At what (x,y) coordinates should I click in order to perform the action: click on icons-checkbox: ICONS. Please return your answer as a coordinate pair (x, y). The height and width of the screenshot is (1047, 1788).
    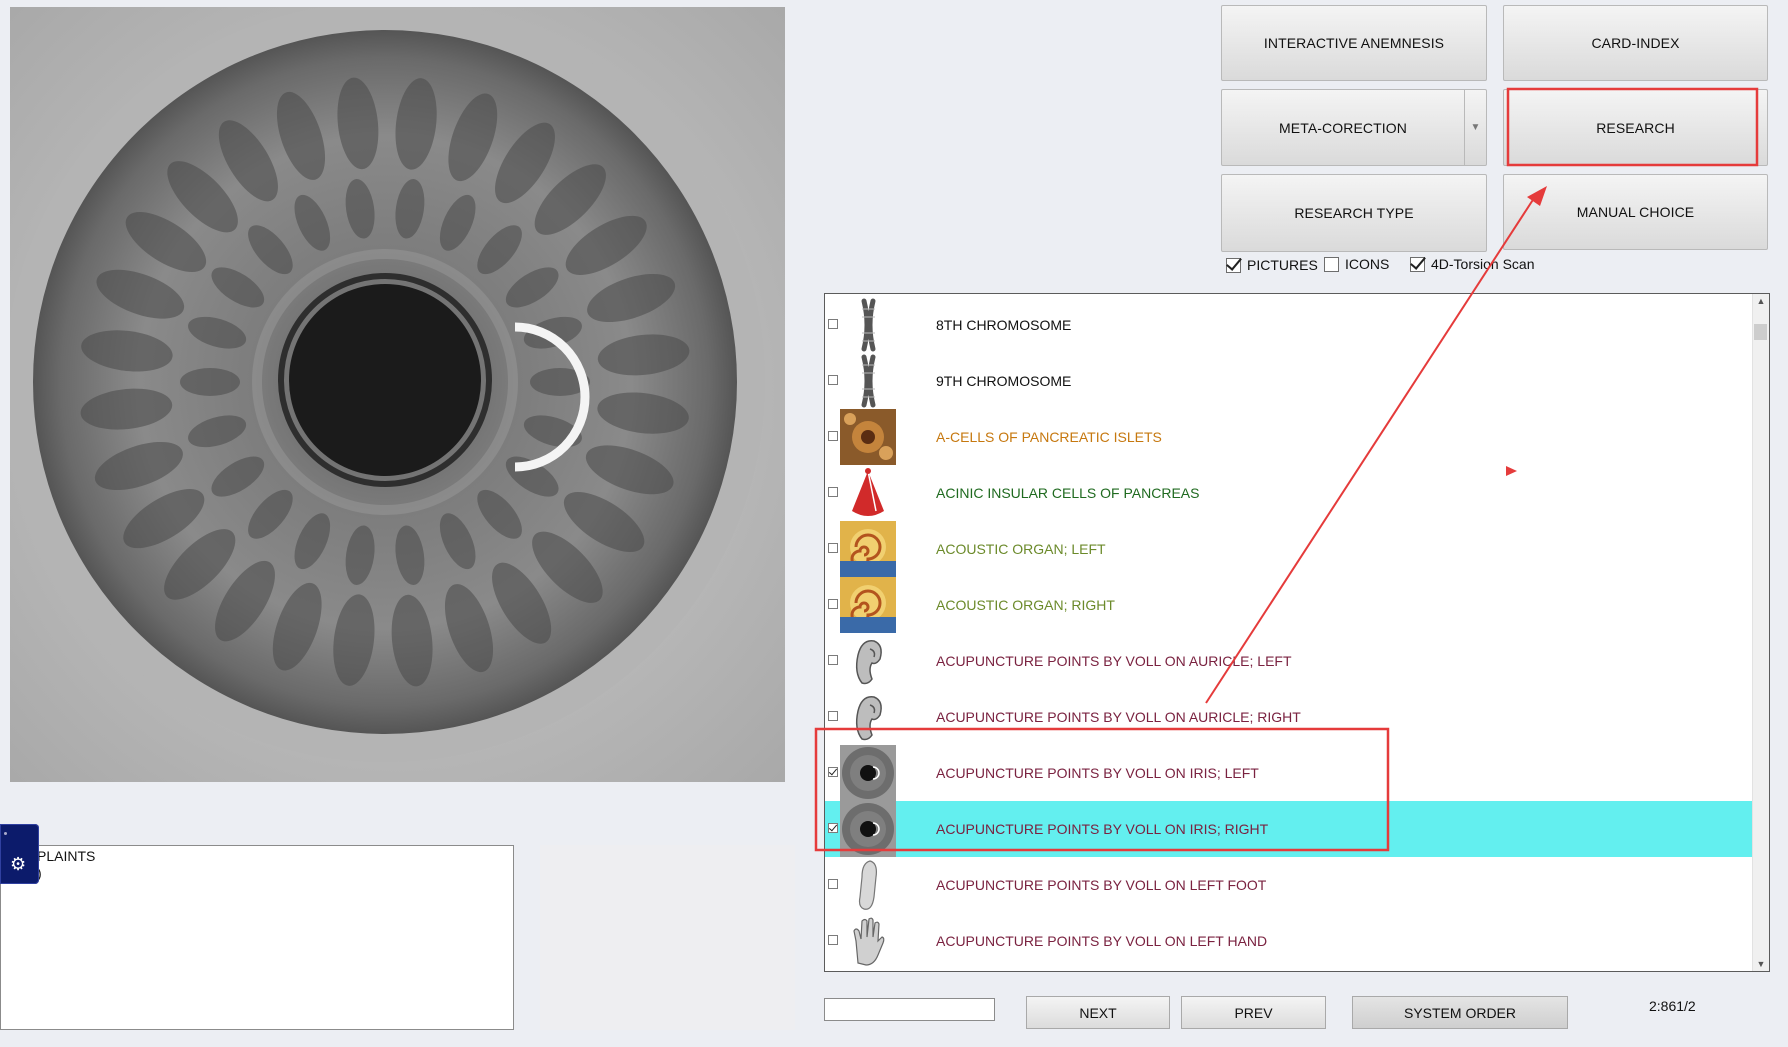
    Looking at the image, I should click on (1356, 264).